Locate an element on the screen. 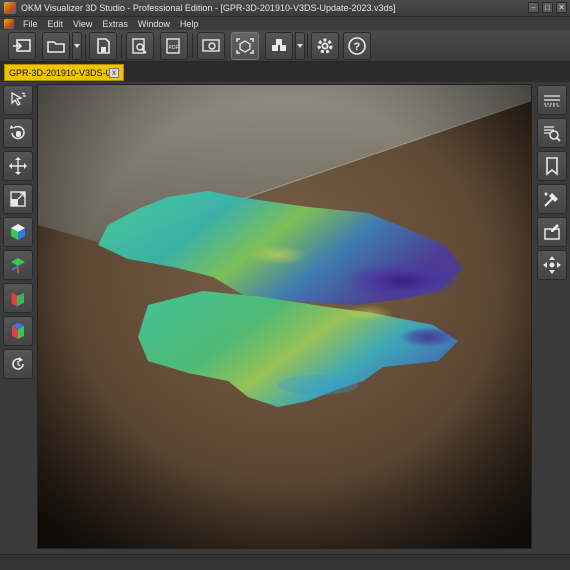 Image resolution: width=570 pixels, height=570 pixels. help-label: ? is located at coordinates (357, 47).